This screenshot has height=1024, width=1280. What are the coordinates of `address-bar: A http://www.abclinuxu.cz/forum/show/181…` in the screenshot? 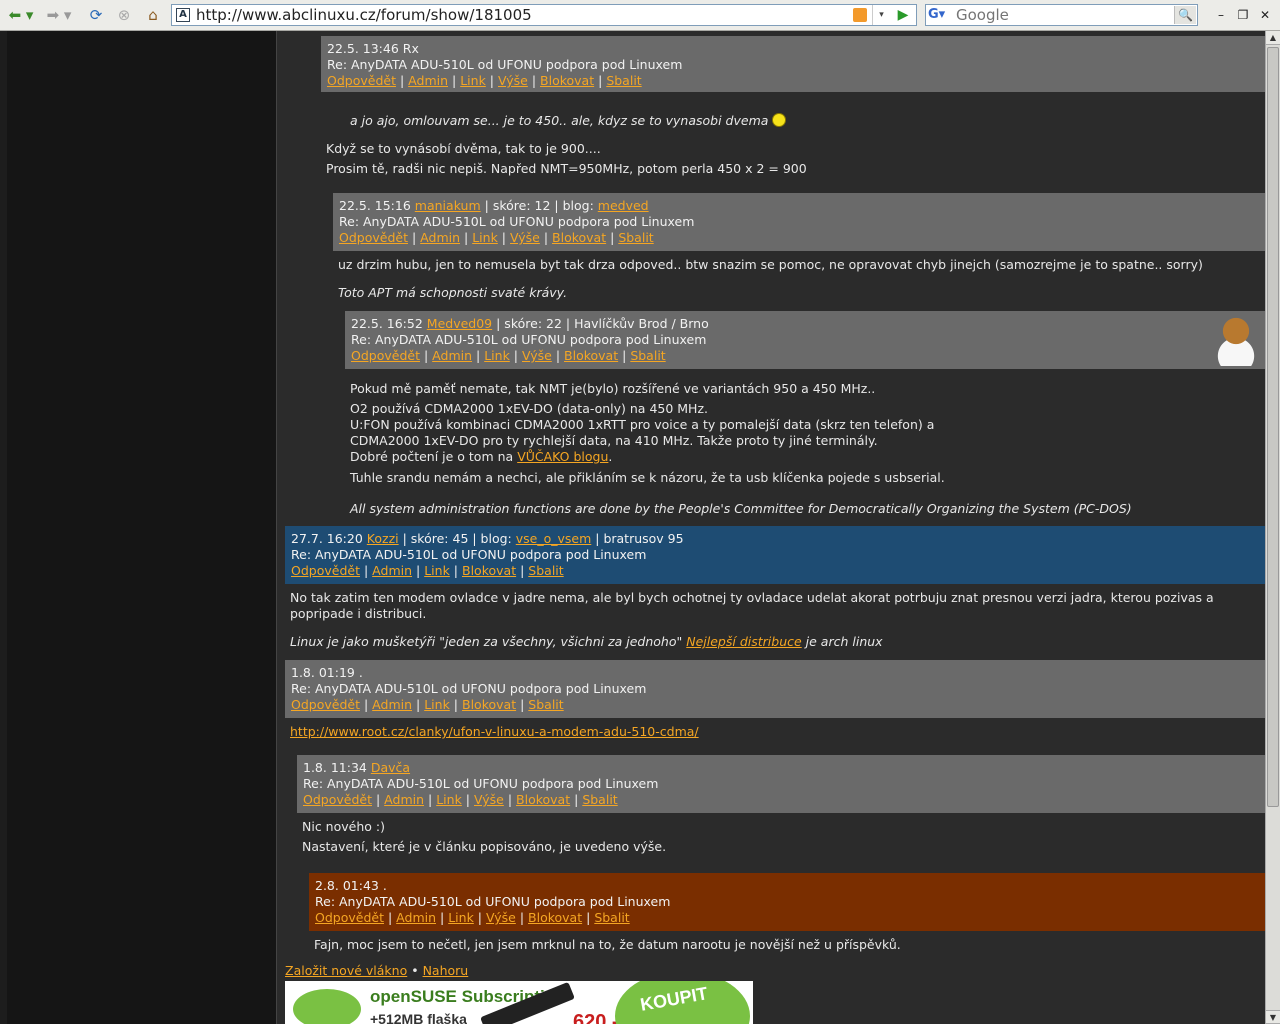 It's located at (544, 15).